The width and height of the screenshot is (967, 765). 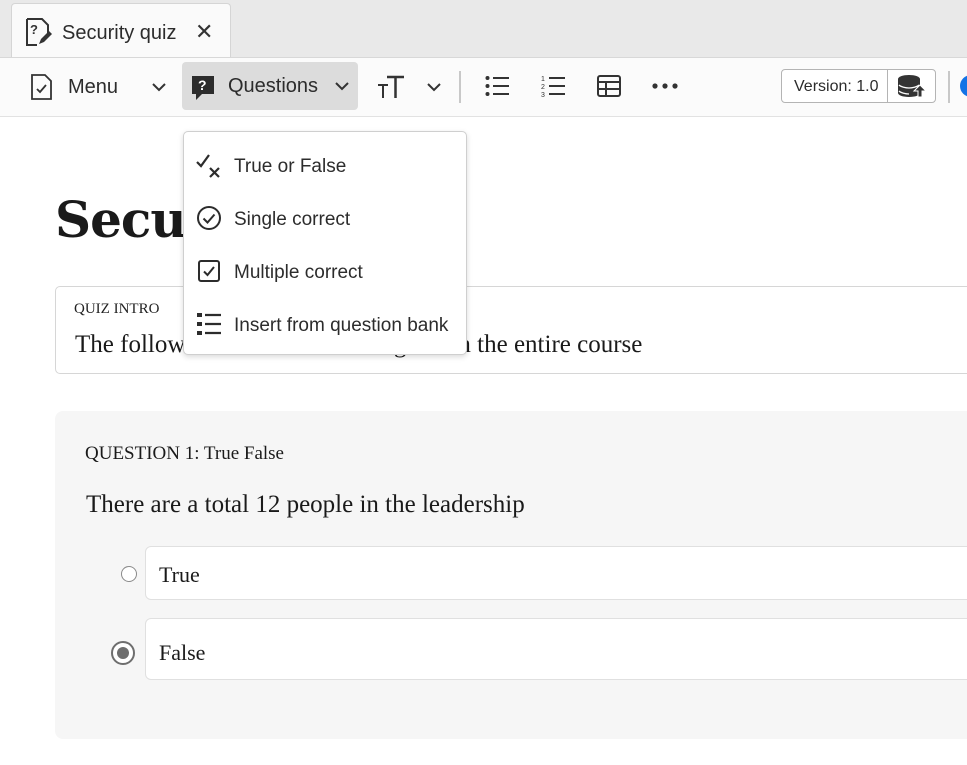 What do you see at coordinates (543, 79) in the screenshot?
I see `svg-text: 1` at bounding box center [543, 79].